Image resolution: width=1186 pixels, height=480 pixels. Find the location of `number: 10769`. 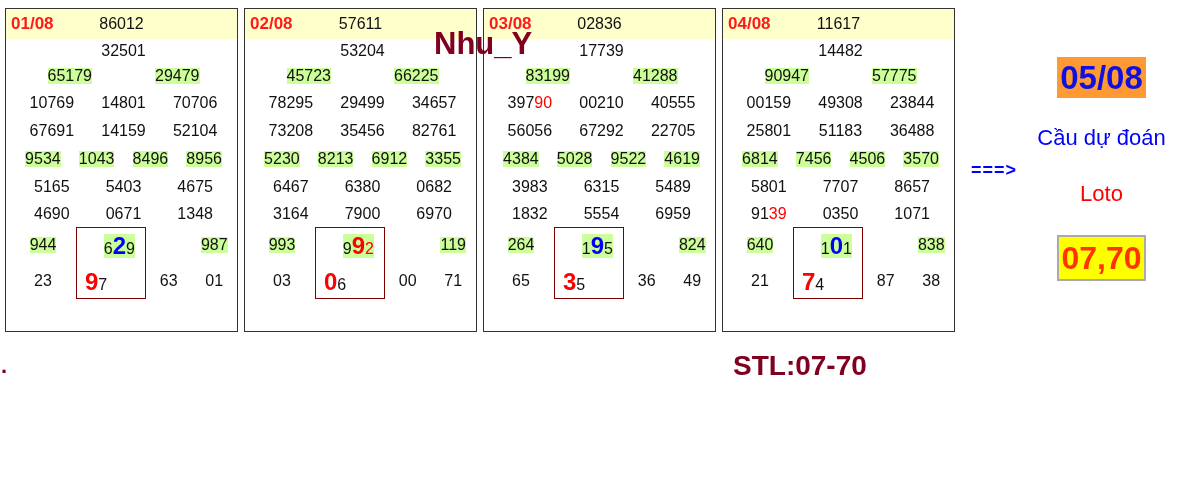

number: 10769 is located at coordinates (52, 103).